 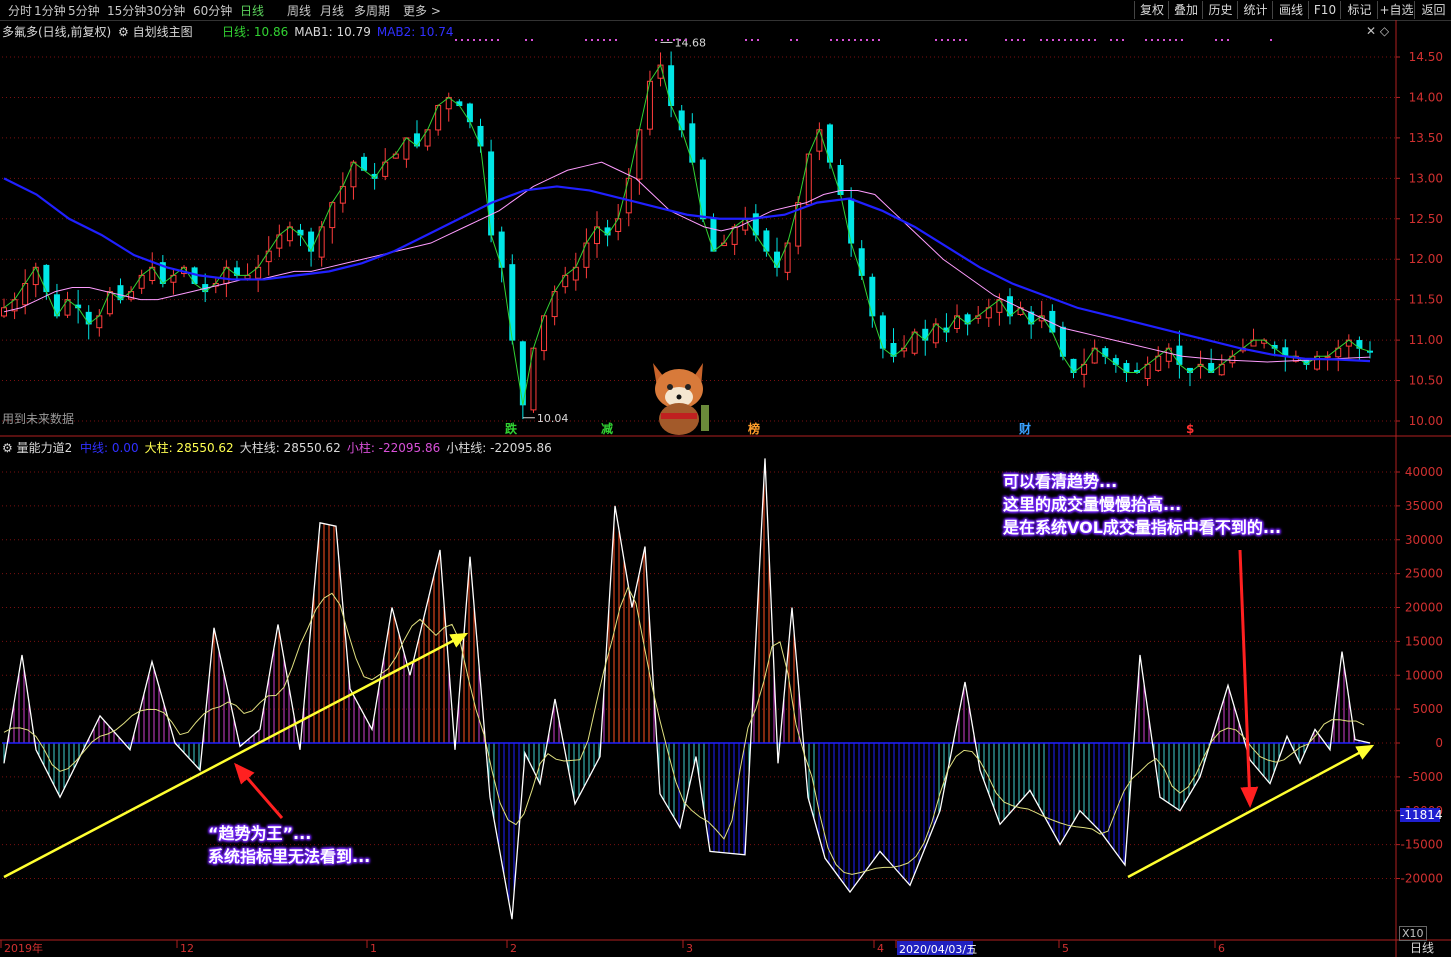 I want to click on timeframe-tab: 月线, so click(x=332, y=10).